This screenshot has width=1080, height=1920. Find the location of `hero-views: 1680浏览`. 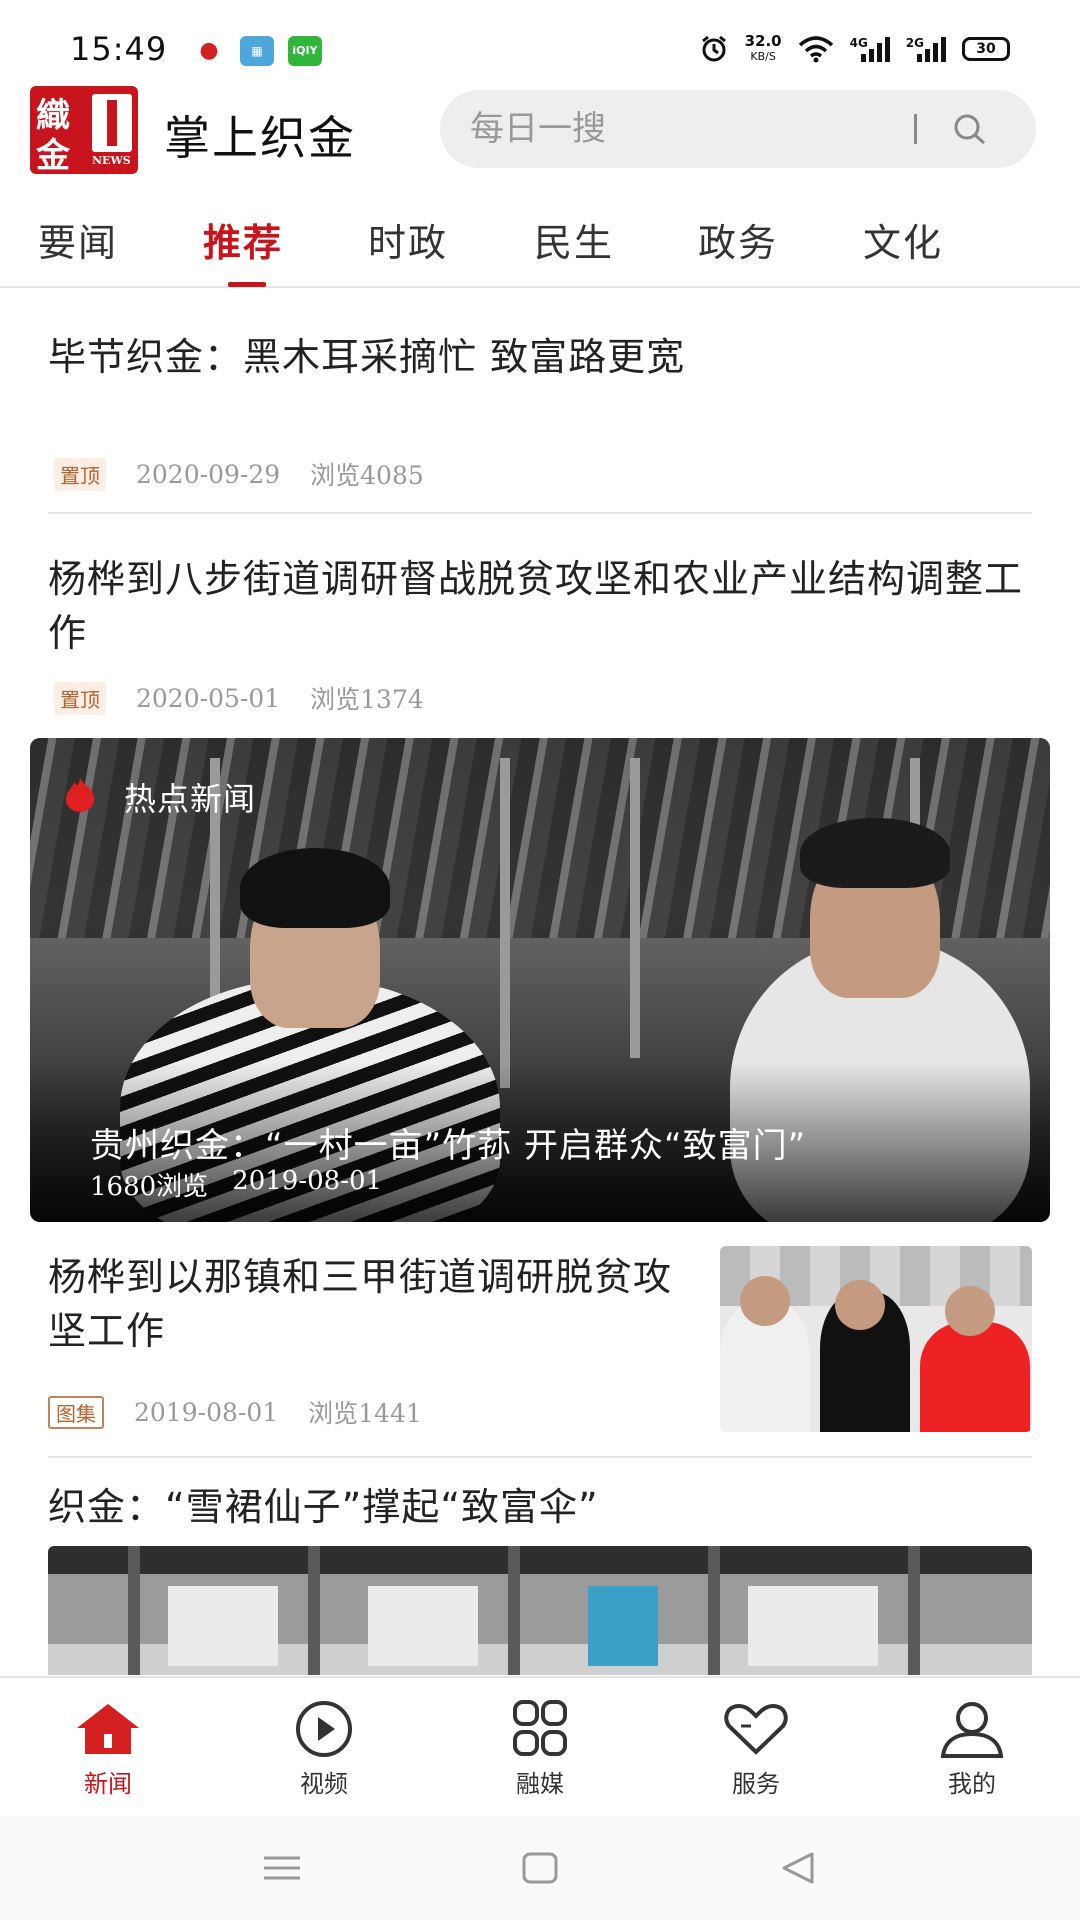

hero-views: 1680浏览 is located at coordinates (149, 1187).